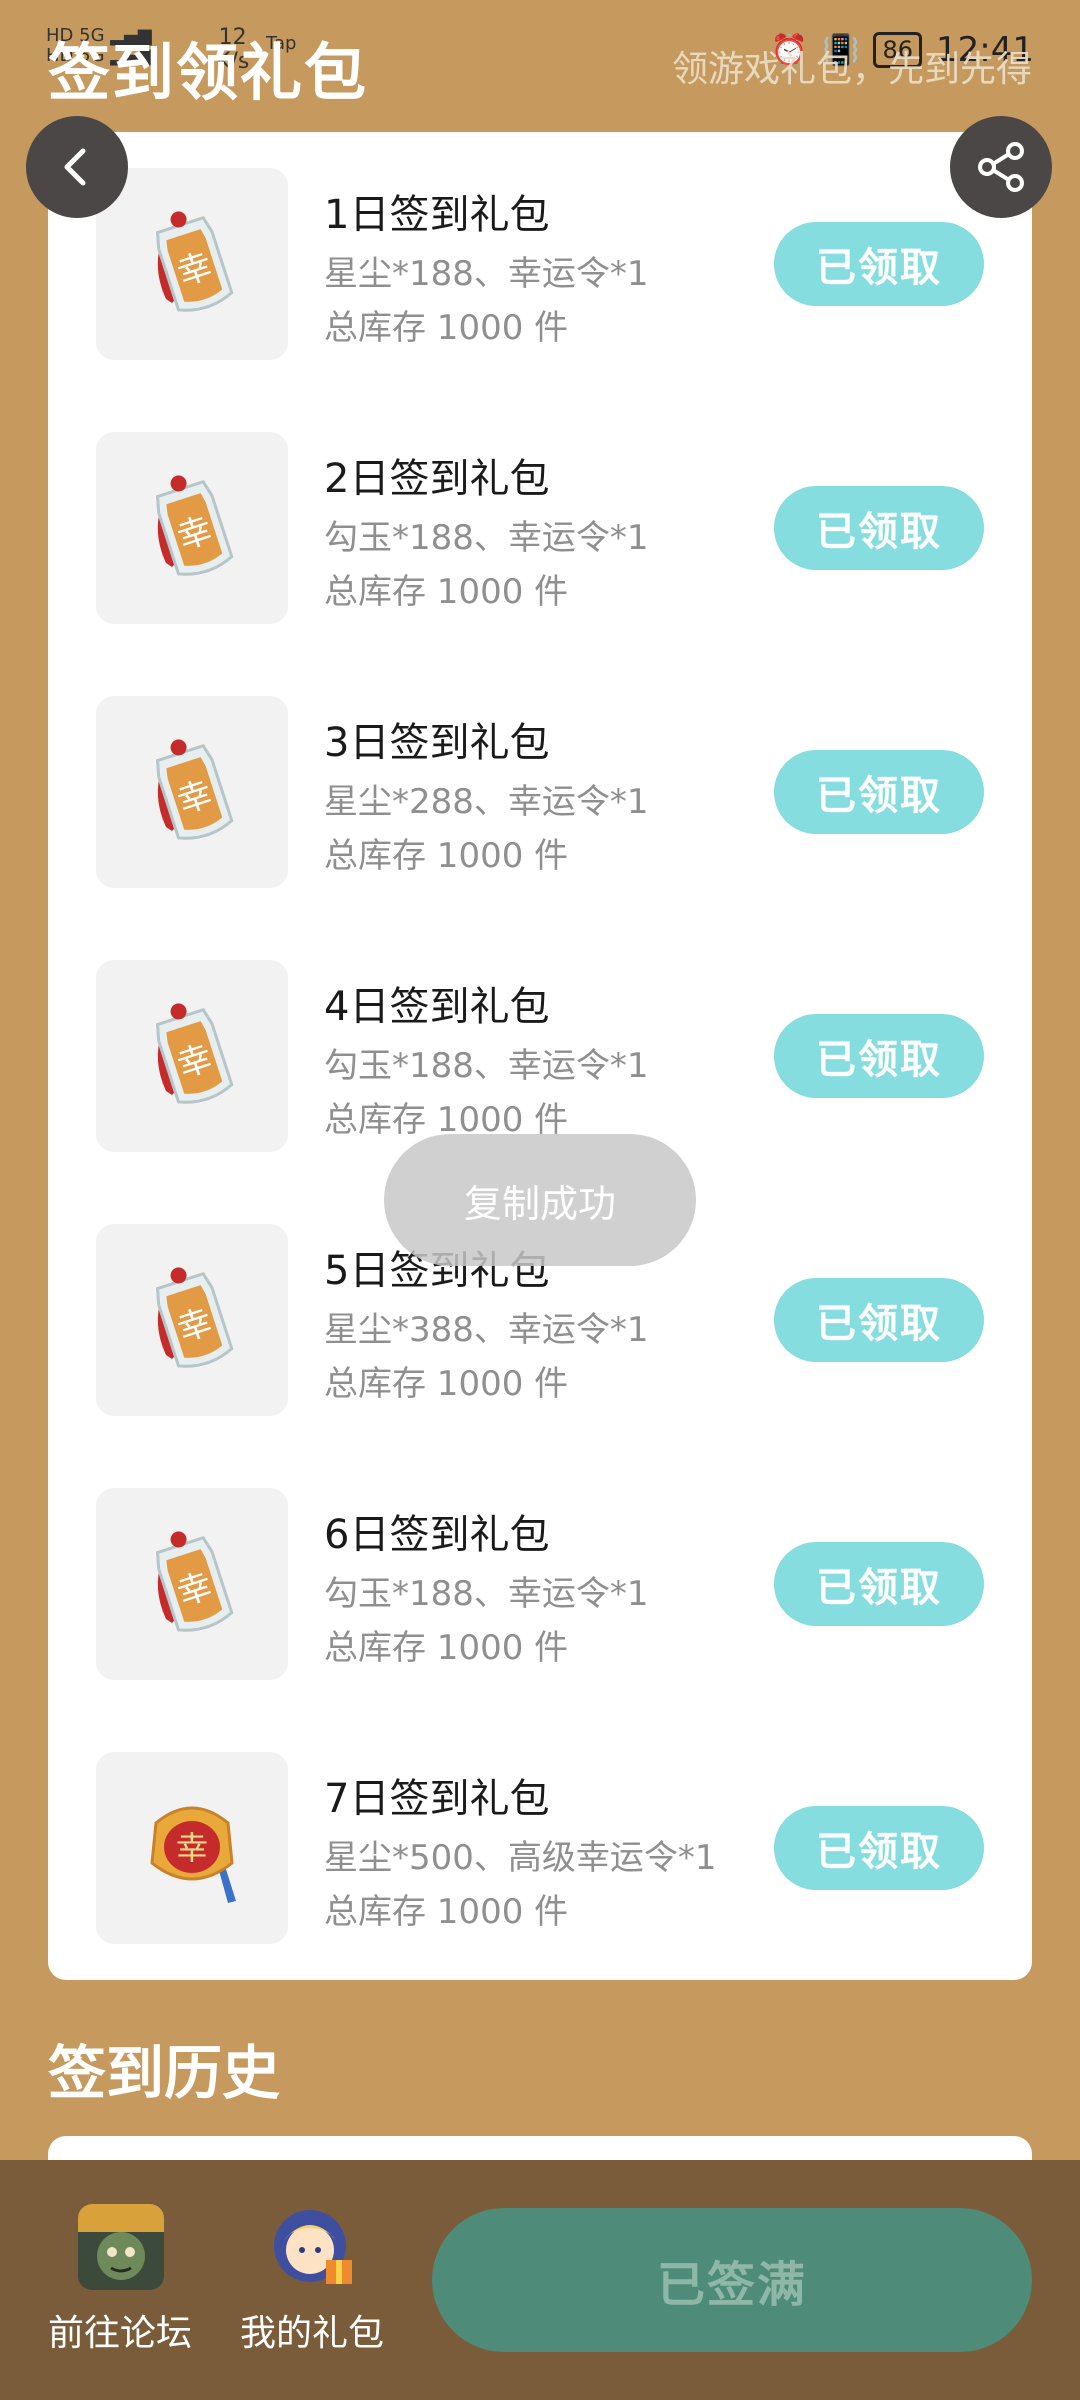 The image size is (1080, 2400). What do you see at coordinates (437, 479) in the screenshot?
I see `gift-title: 2日签到礼包` at bounding box center [437, 479].